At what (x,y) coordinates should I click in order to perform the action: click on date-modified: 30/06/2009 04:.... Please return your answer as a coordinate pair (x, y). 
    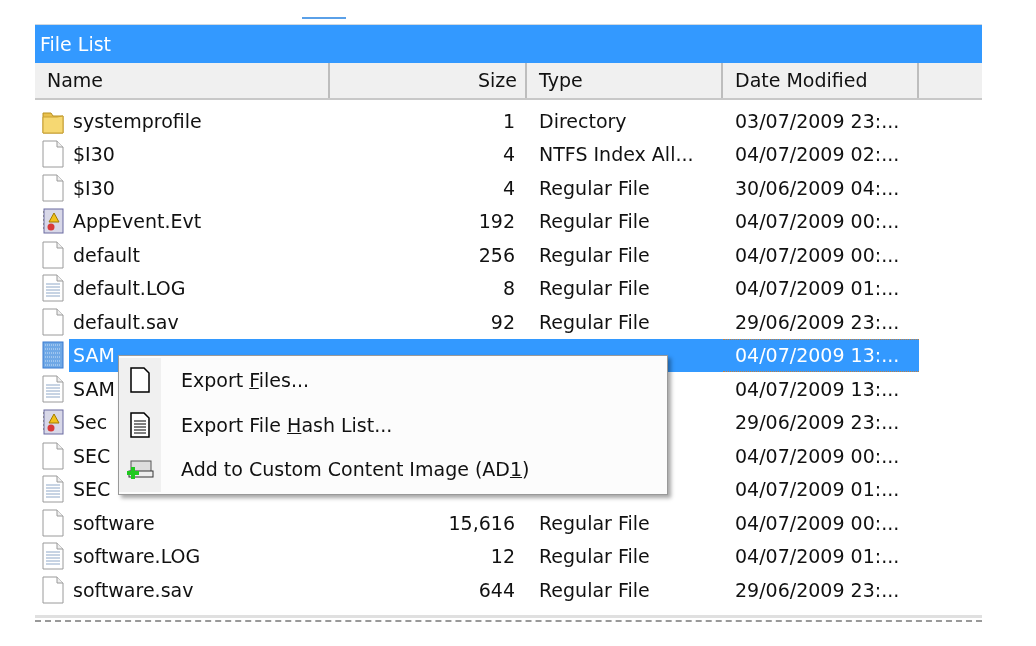
    Looking at the image, I should click on (817, 187).